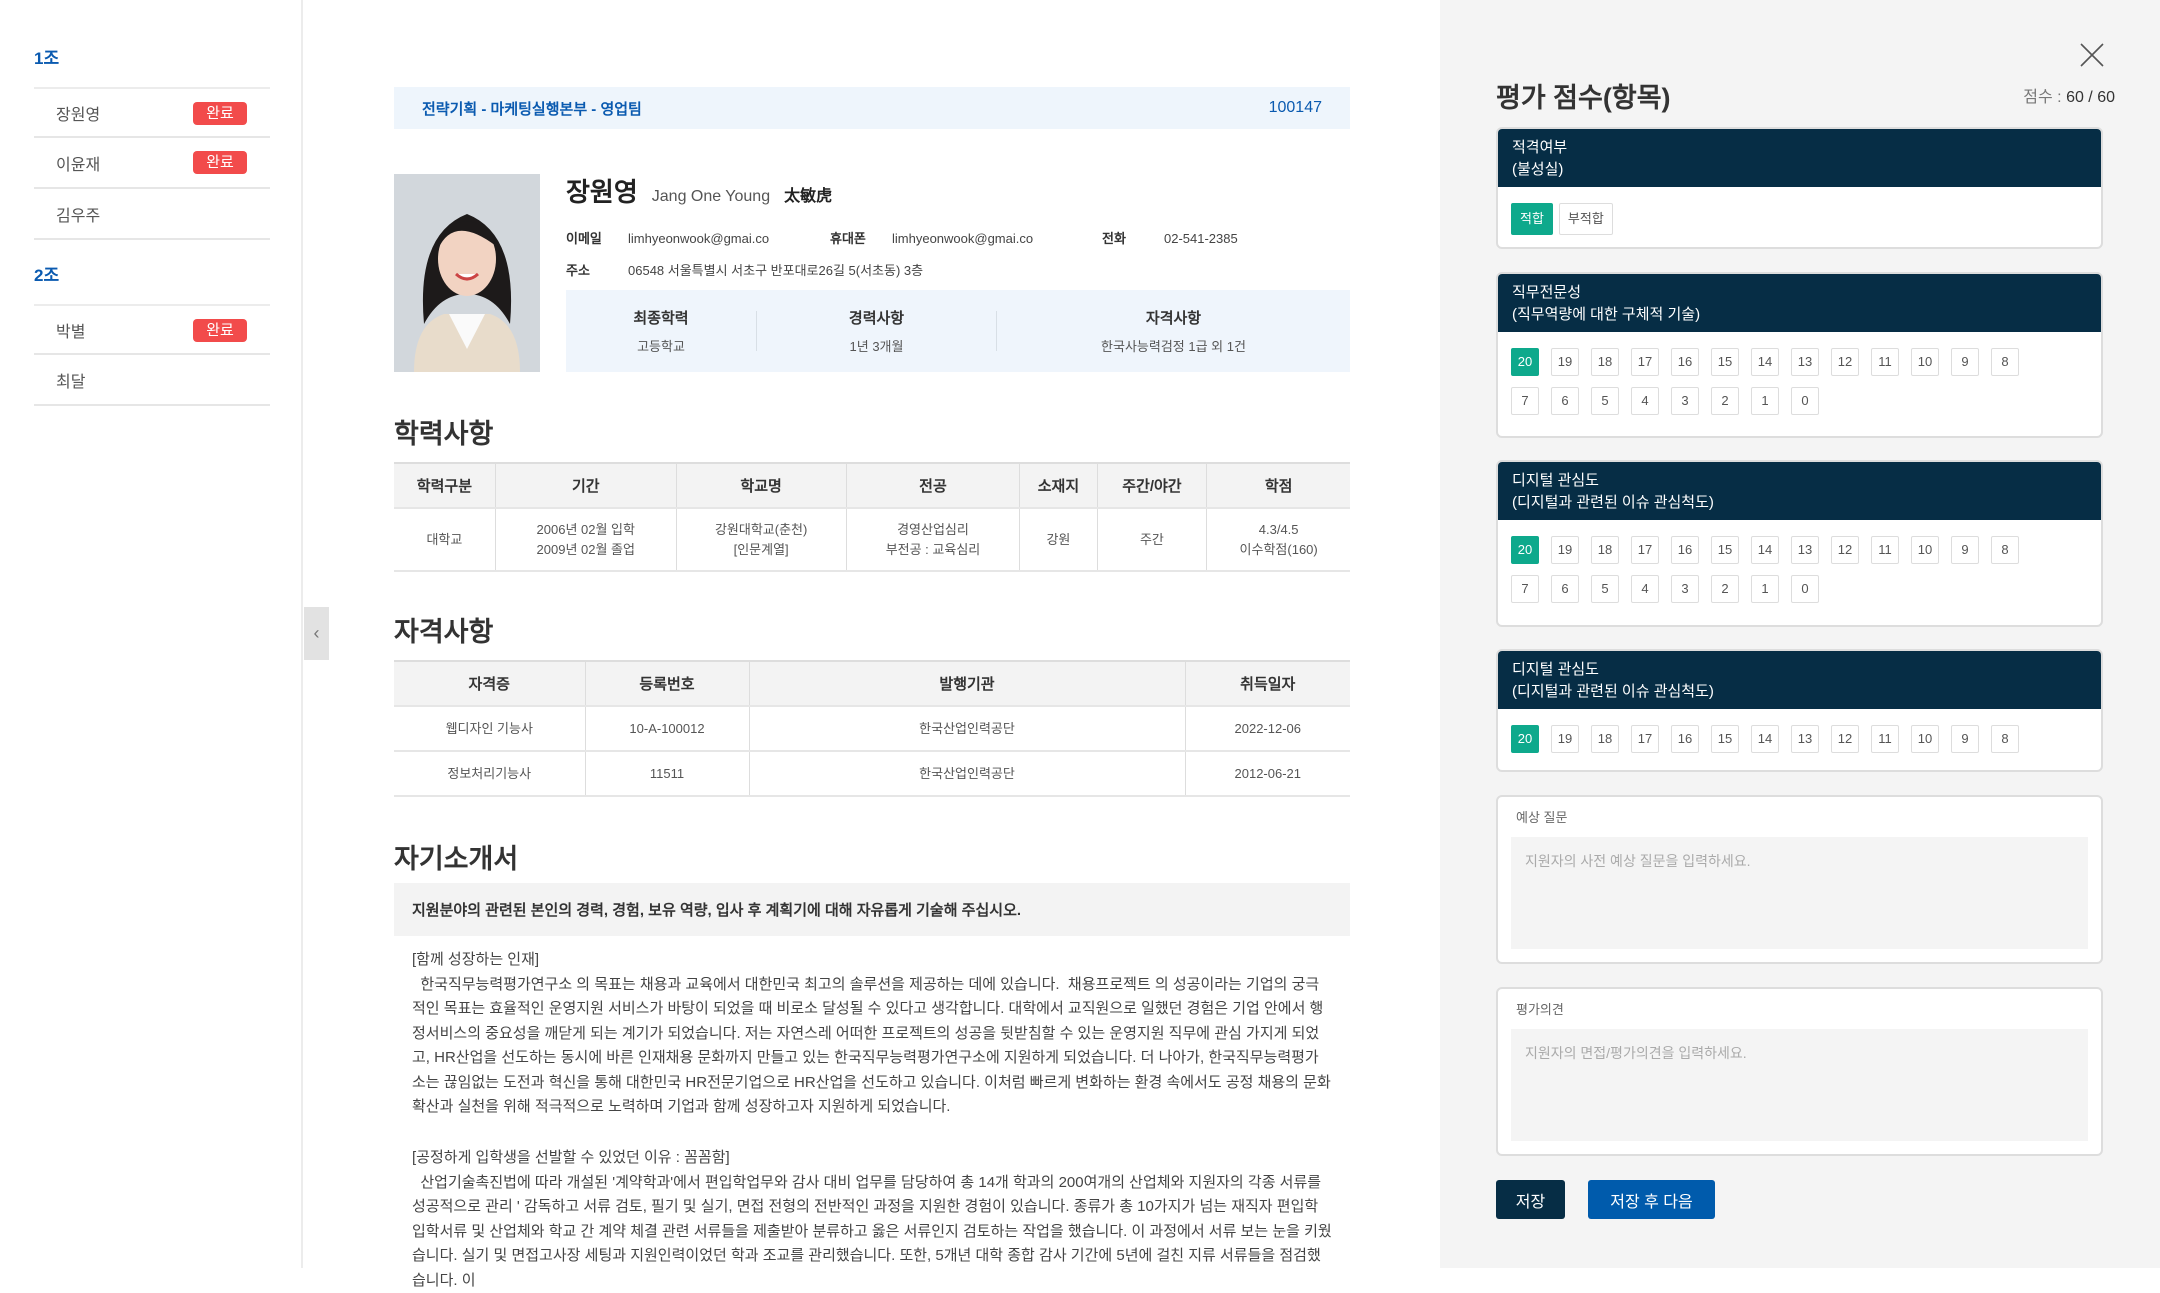 This screenshot has width=2160, height=1293. What do you see at coordinates (711, 197) in the screenshot?
I see `name-english: Jang One Young` at bounding box center [711, 197].